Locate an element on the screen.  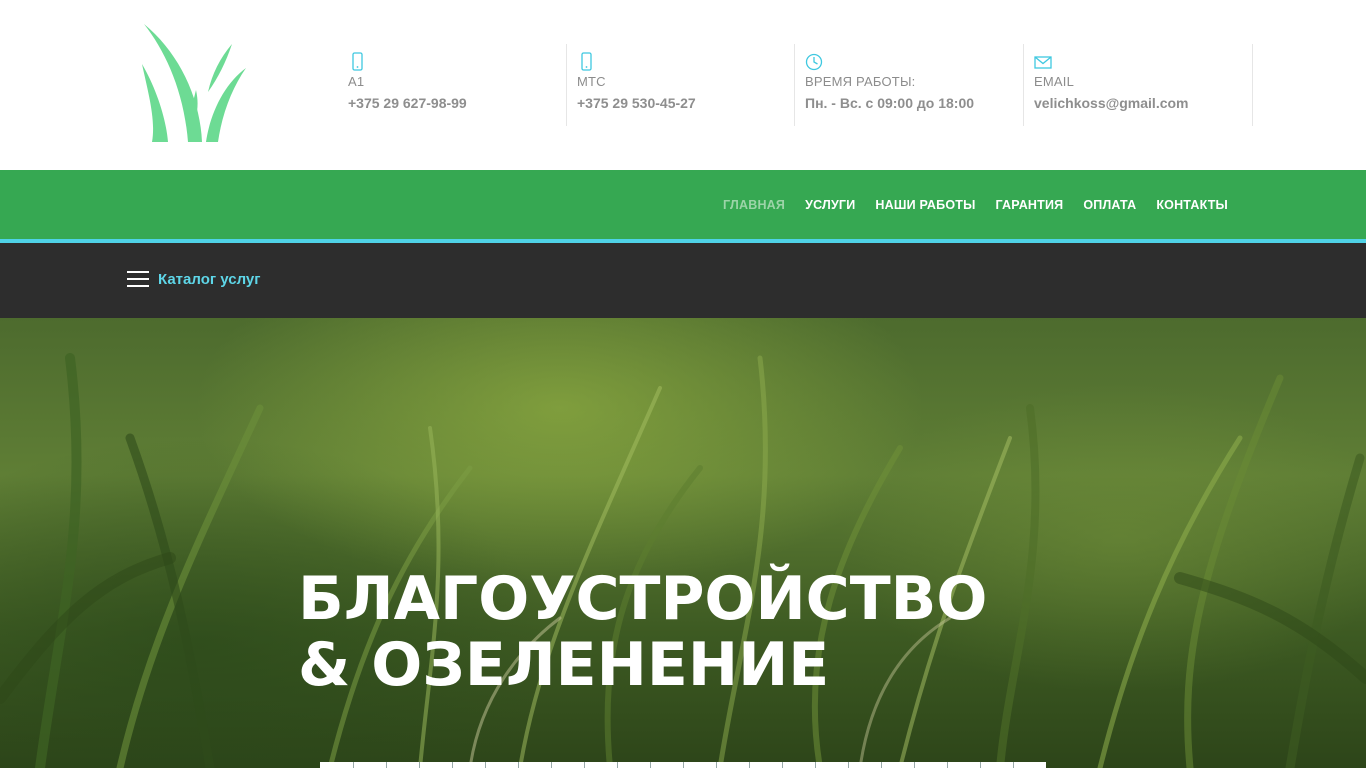
contact-label: A1 is located at coordinates (356, 81).